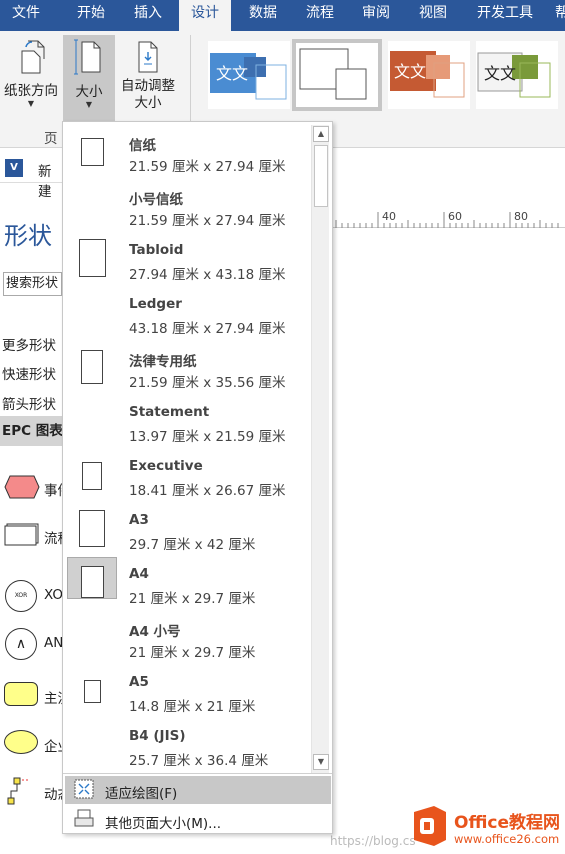 This screenshot has height=854, width=565. I want to click on size-option-dimensions: 21 厘米 x 29.7 厘米, so click(192, 599).